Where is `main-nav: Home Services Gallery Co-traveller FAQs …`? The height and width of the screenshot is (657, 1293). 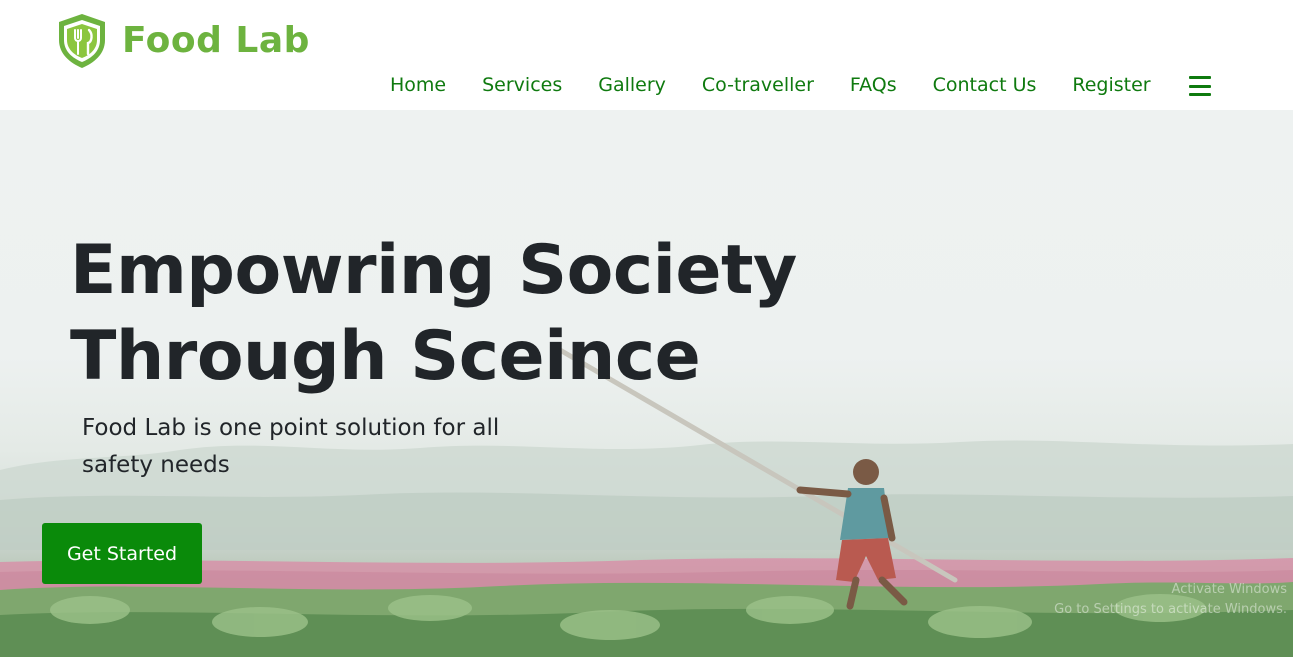 main-nav: Home Services Gallery Co-traveller FAQs … is located at coordinates (791, 85).